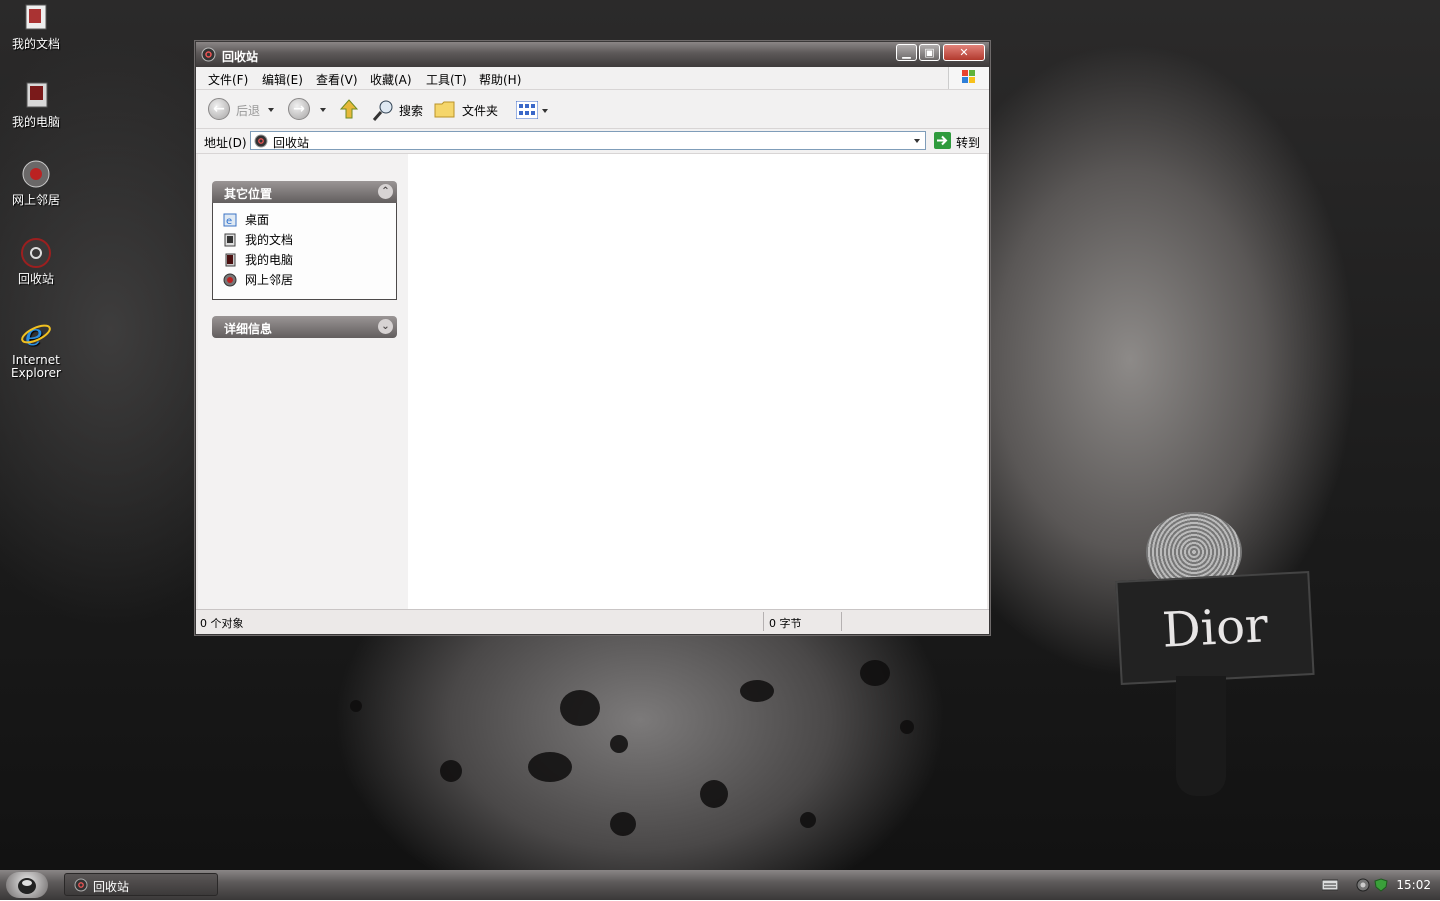  I want to click on place-item-label: 网上邻居, so click(269, 280).